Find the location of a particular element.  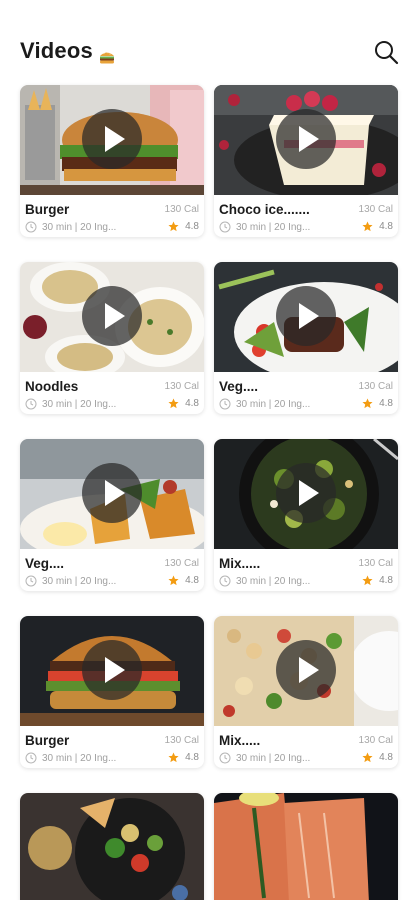

video-card: Noodles 130 Cal 30 min | 20 Ing... 4.8 is located at coordinates (112, 338).